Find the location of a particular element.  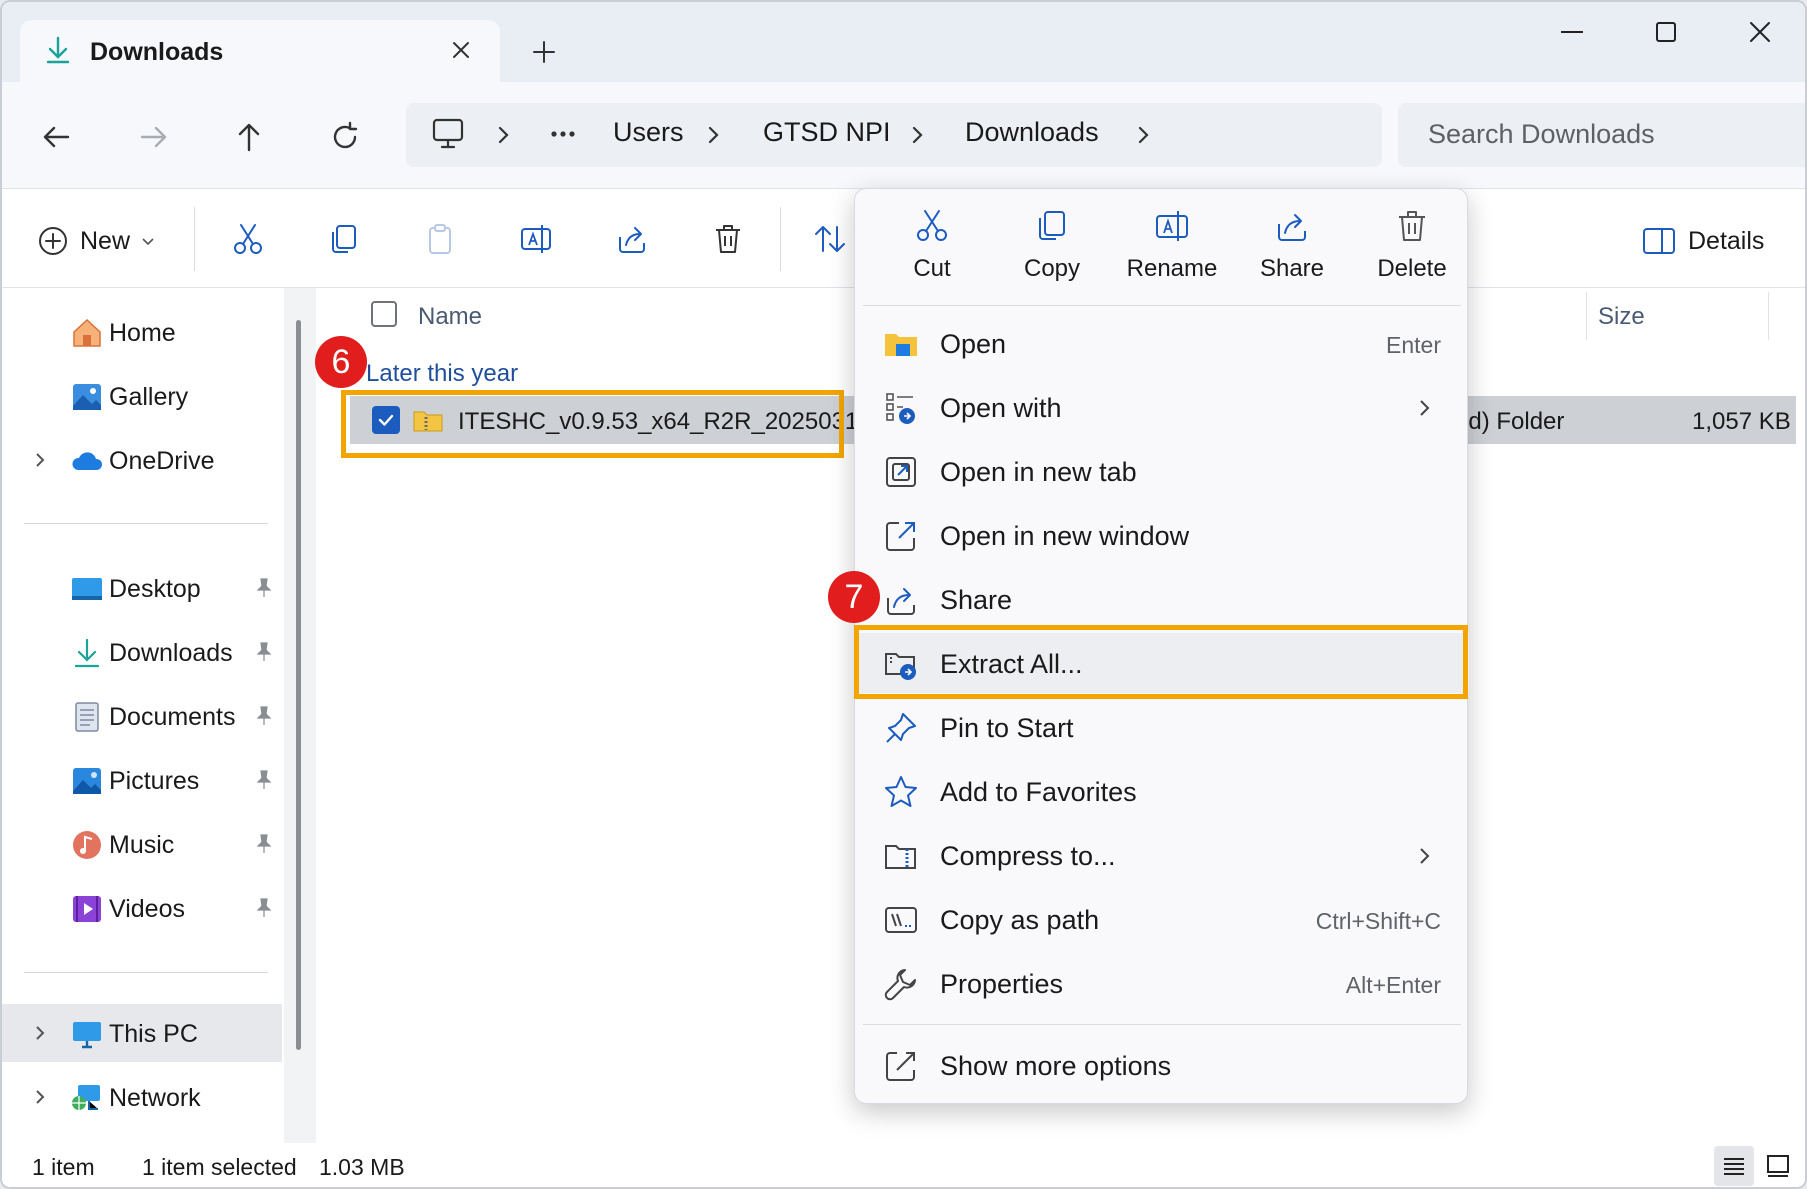

copy-button is located at coordinates (344, 239).